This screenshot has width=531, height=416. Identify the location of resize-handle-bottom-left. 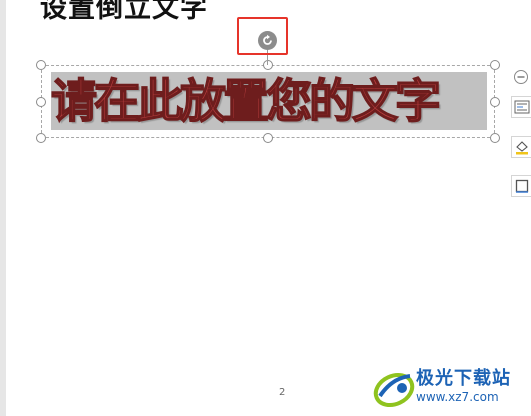
(41, 138).